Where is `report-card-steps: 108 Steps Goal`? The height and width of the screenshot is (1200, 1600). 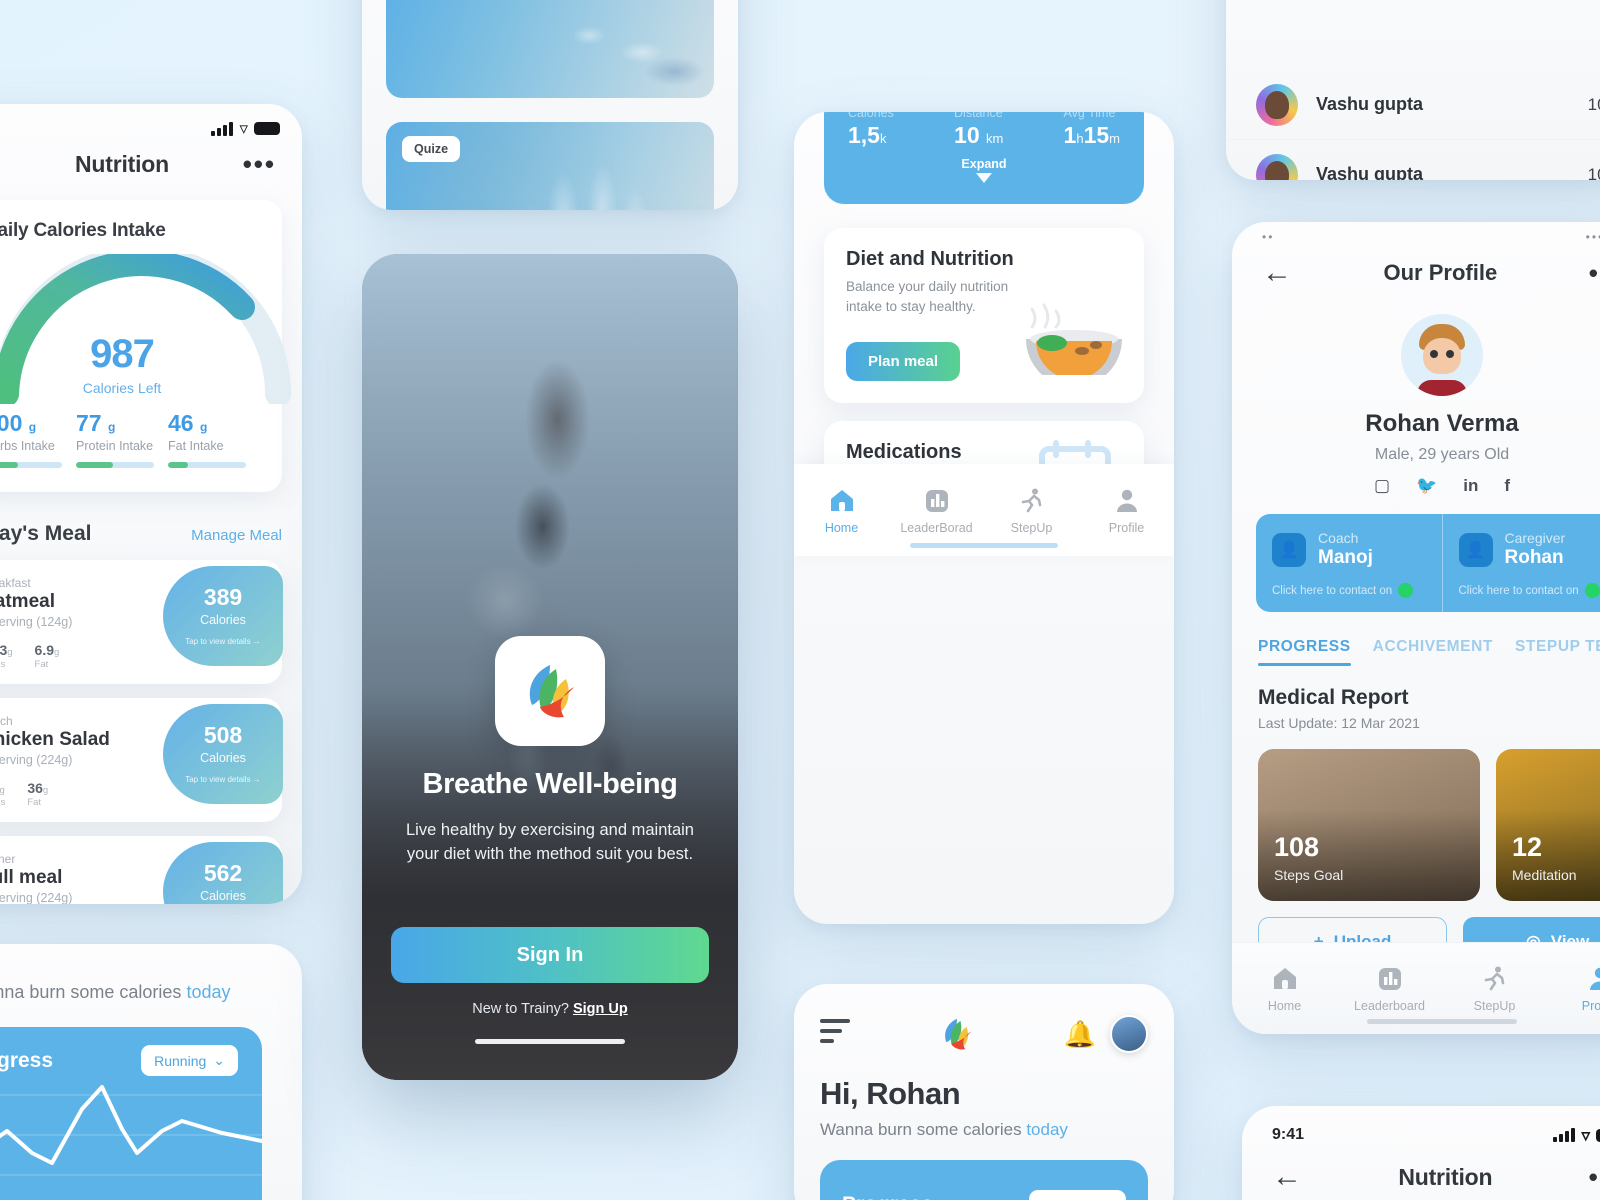
report-card-steps: 108 Steps Goal is located at coordinates (1369, 825).